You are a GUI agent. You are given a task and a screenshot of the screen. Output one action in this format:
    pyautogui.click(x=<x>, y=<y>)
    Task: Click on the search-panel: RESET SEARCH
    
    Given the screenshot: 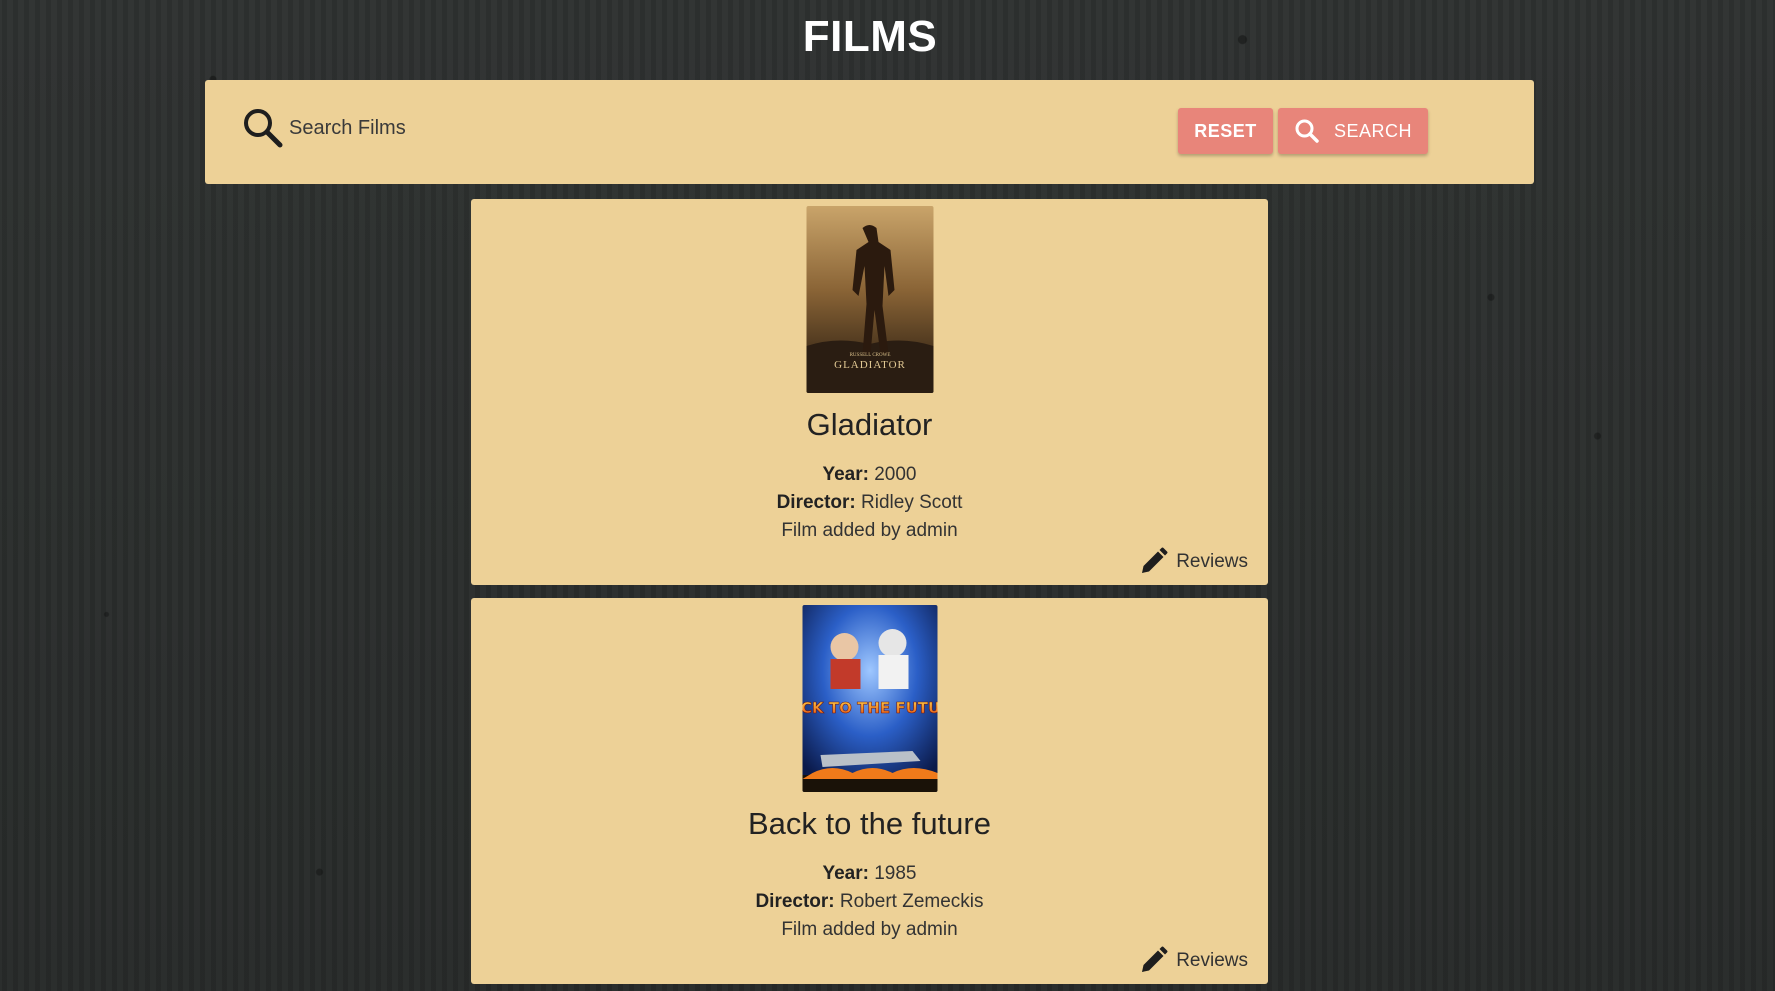 What is the action you would take?
    pyautogui.click(x=869, y=132)
    